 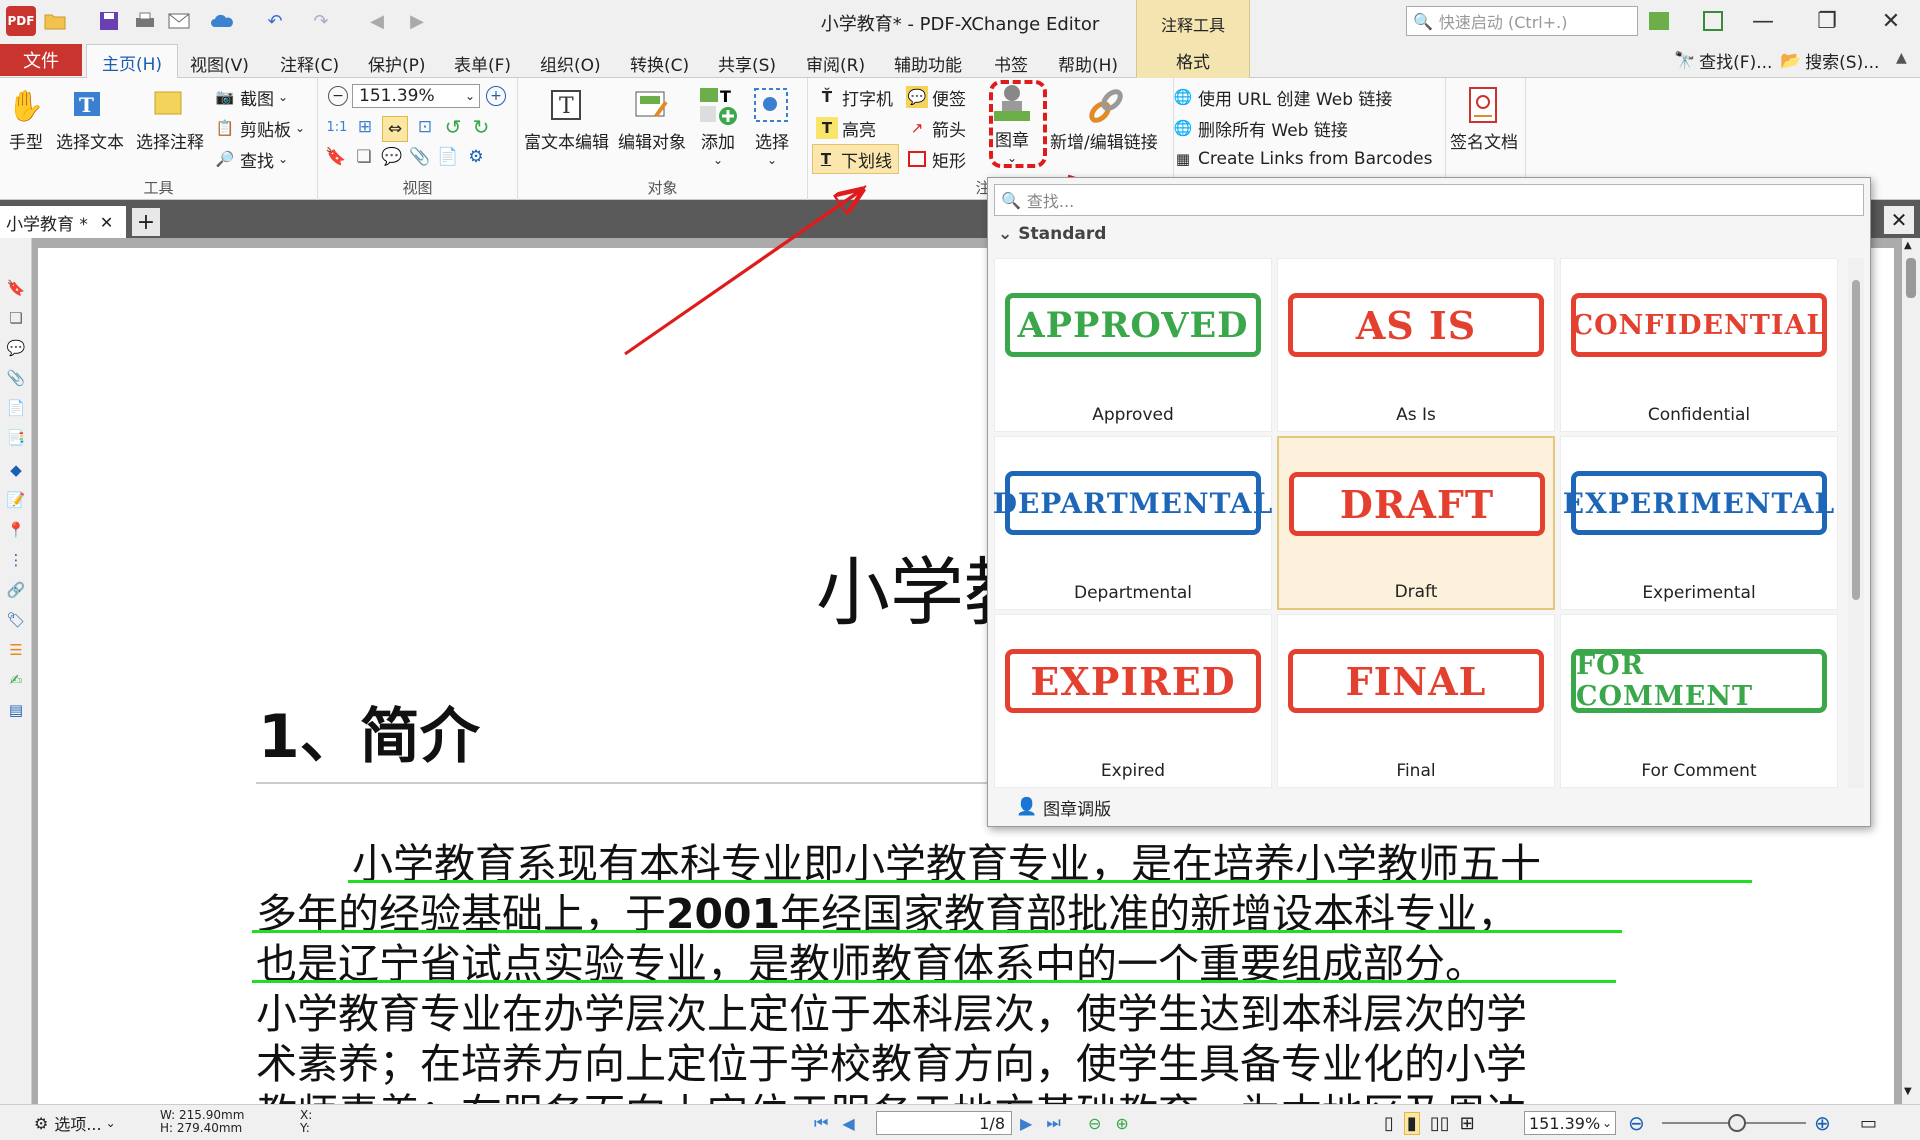 I want to click on nav-forward-icon: ⊕, so click(x=1121, y=1123).